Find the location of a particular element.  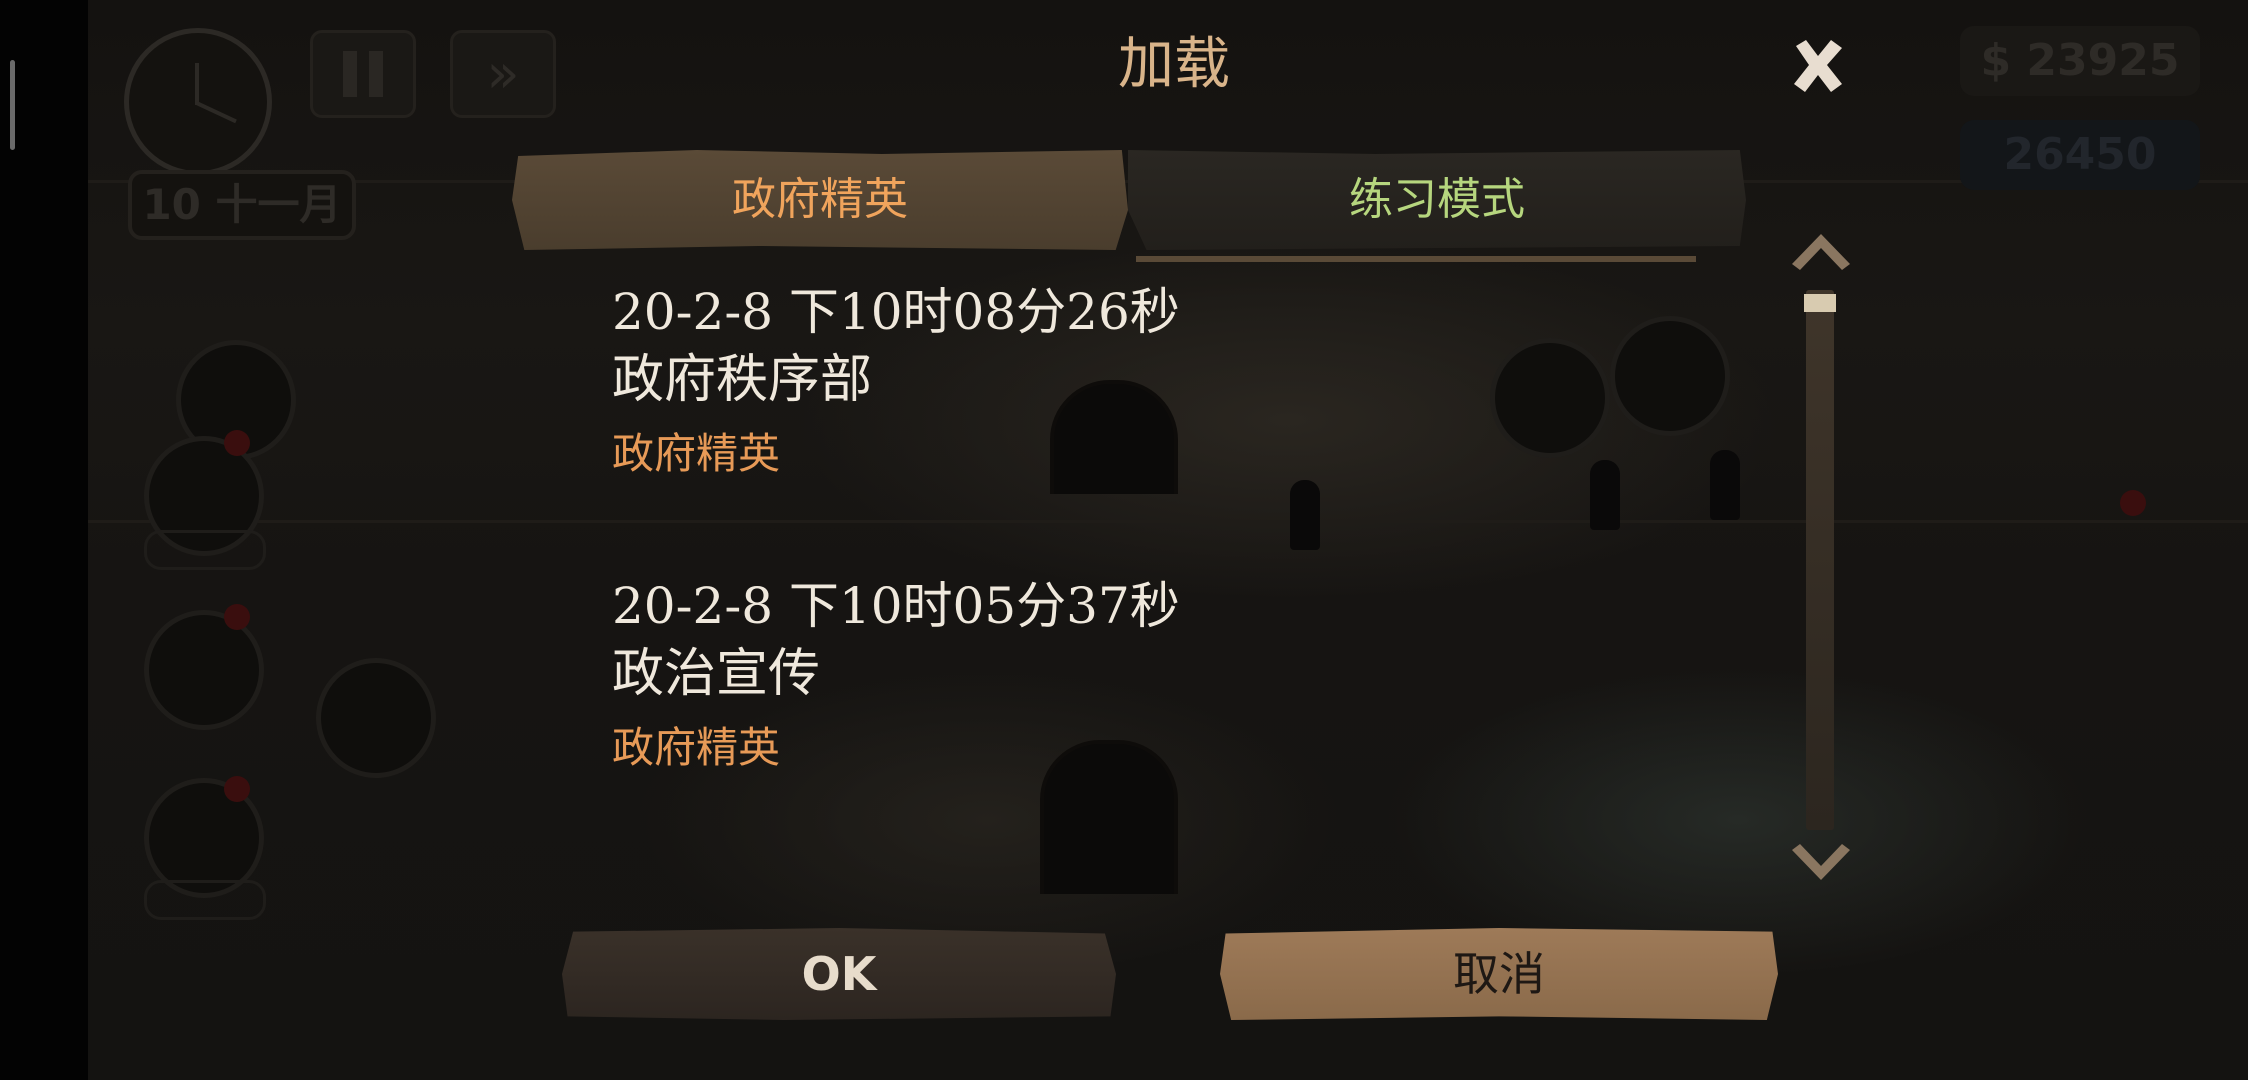

background-beam is located at coordinates (1168, 521).